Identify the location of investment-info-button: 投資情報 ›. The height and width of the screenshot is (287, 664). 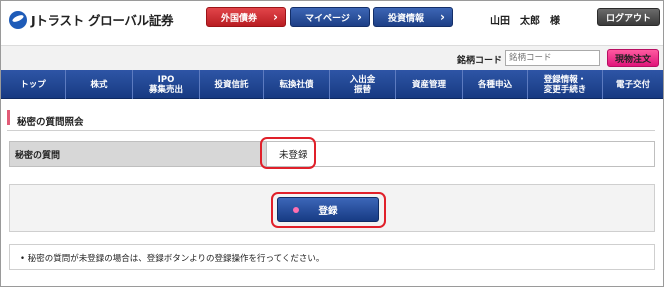
(413, 17).